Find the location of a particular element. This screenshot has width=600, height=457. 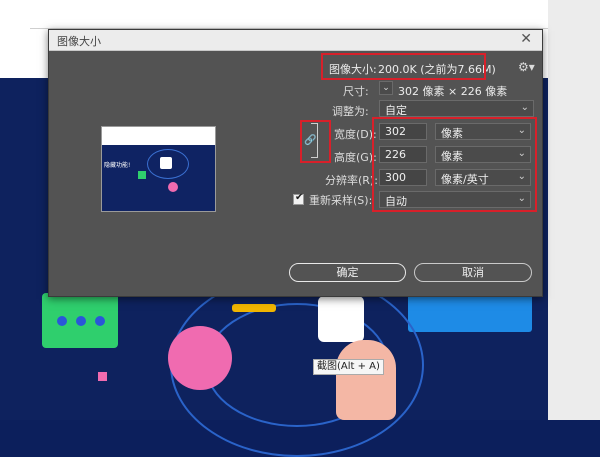

image-preview: 隐藏功能! is located at coordinates (158, 169).